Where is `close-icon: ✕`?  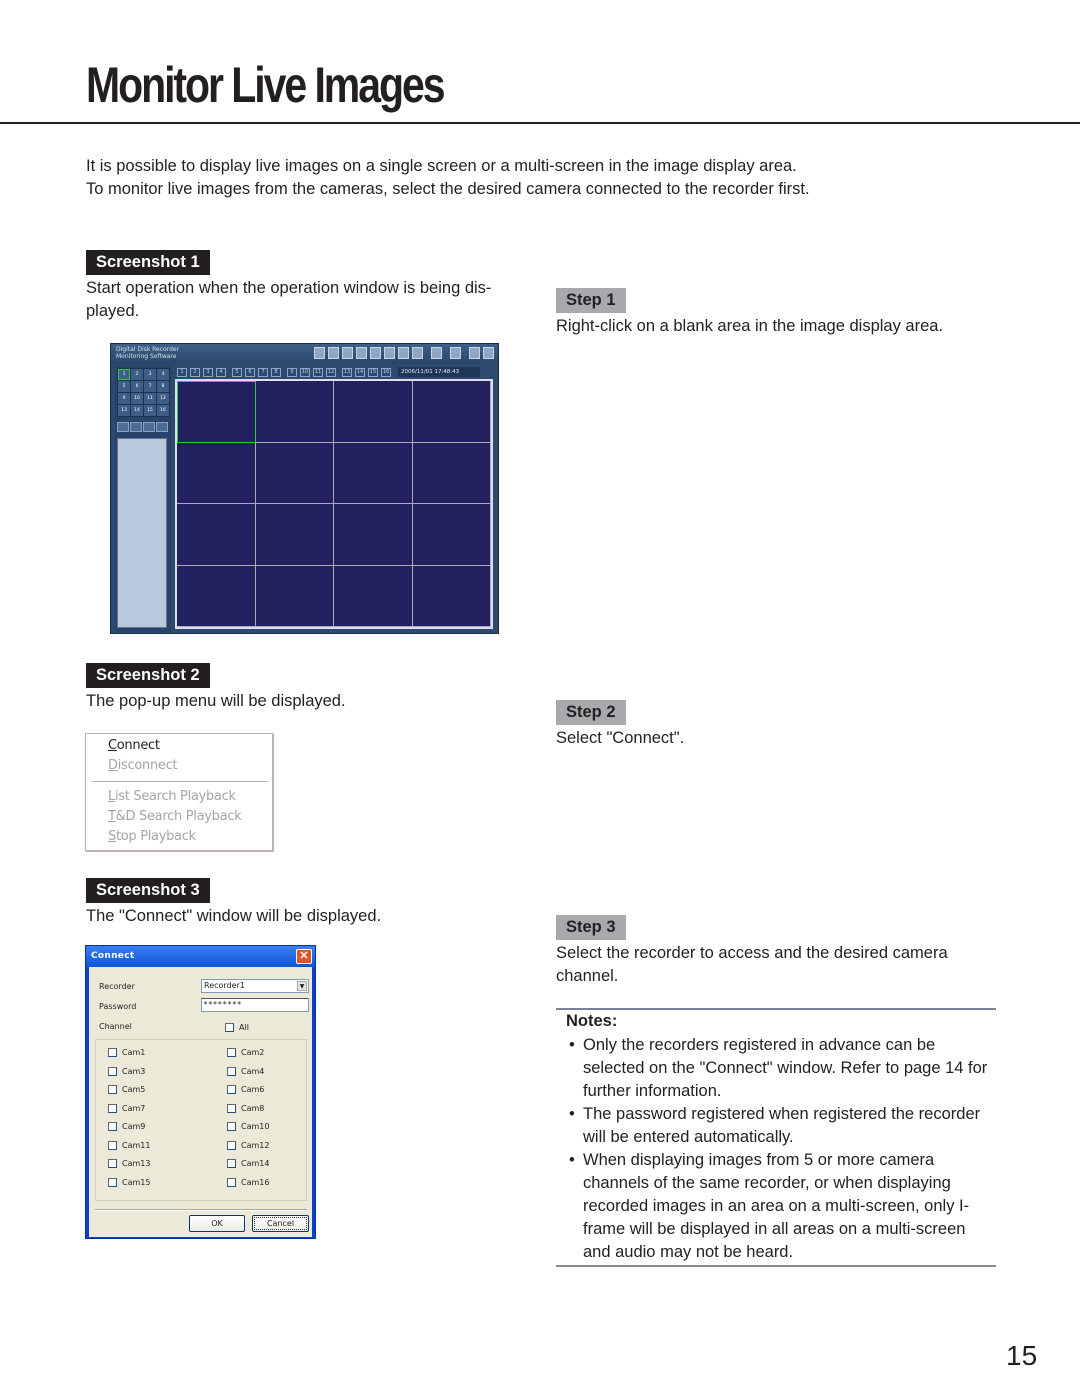
close-icon: ✕ is located at coordinates (304, 956).